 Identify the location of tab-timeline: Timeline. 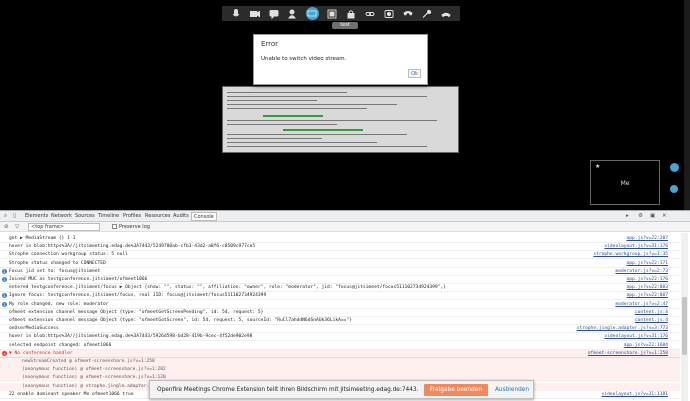
(108, 216).